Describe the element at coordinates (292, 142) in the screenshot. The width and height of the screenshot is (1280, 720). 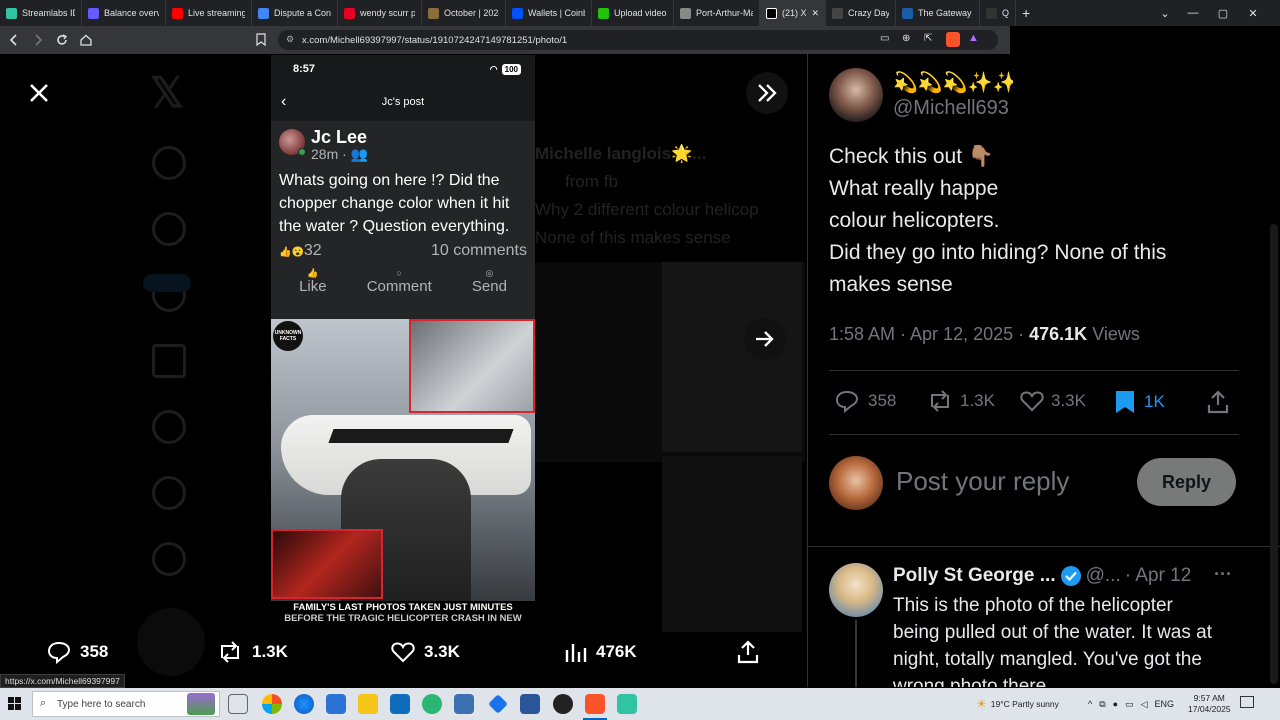
I see `fb-avatar` at that location.